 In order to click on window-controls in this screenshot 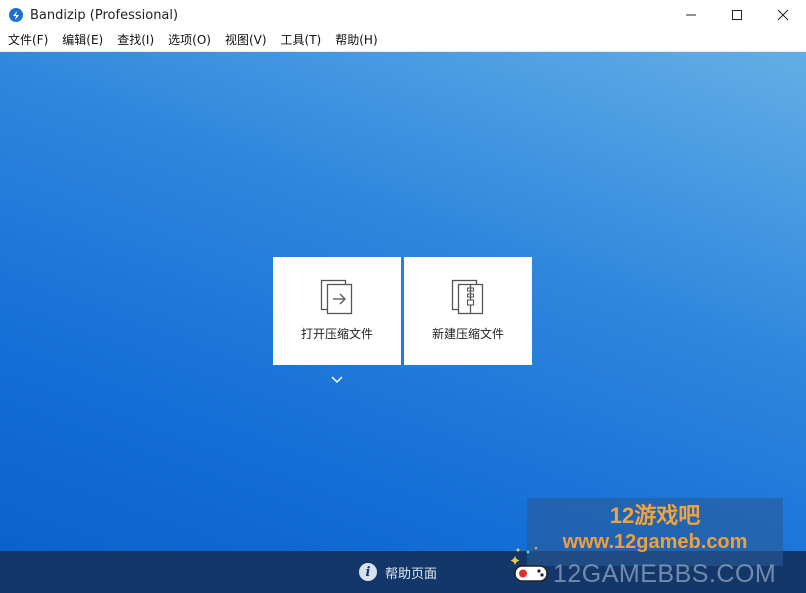, I will do `click(737, 15)`.